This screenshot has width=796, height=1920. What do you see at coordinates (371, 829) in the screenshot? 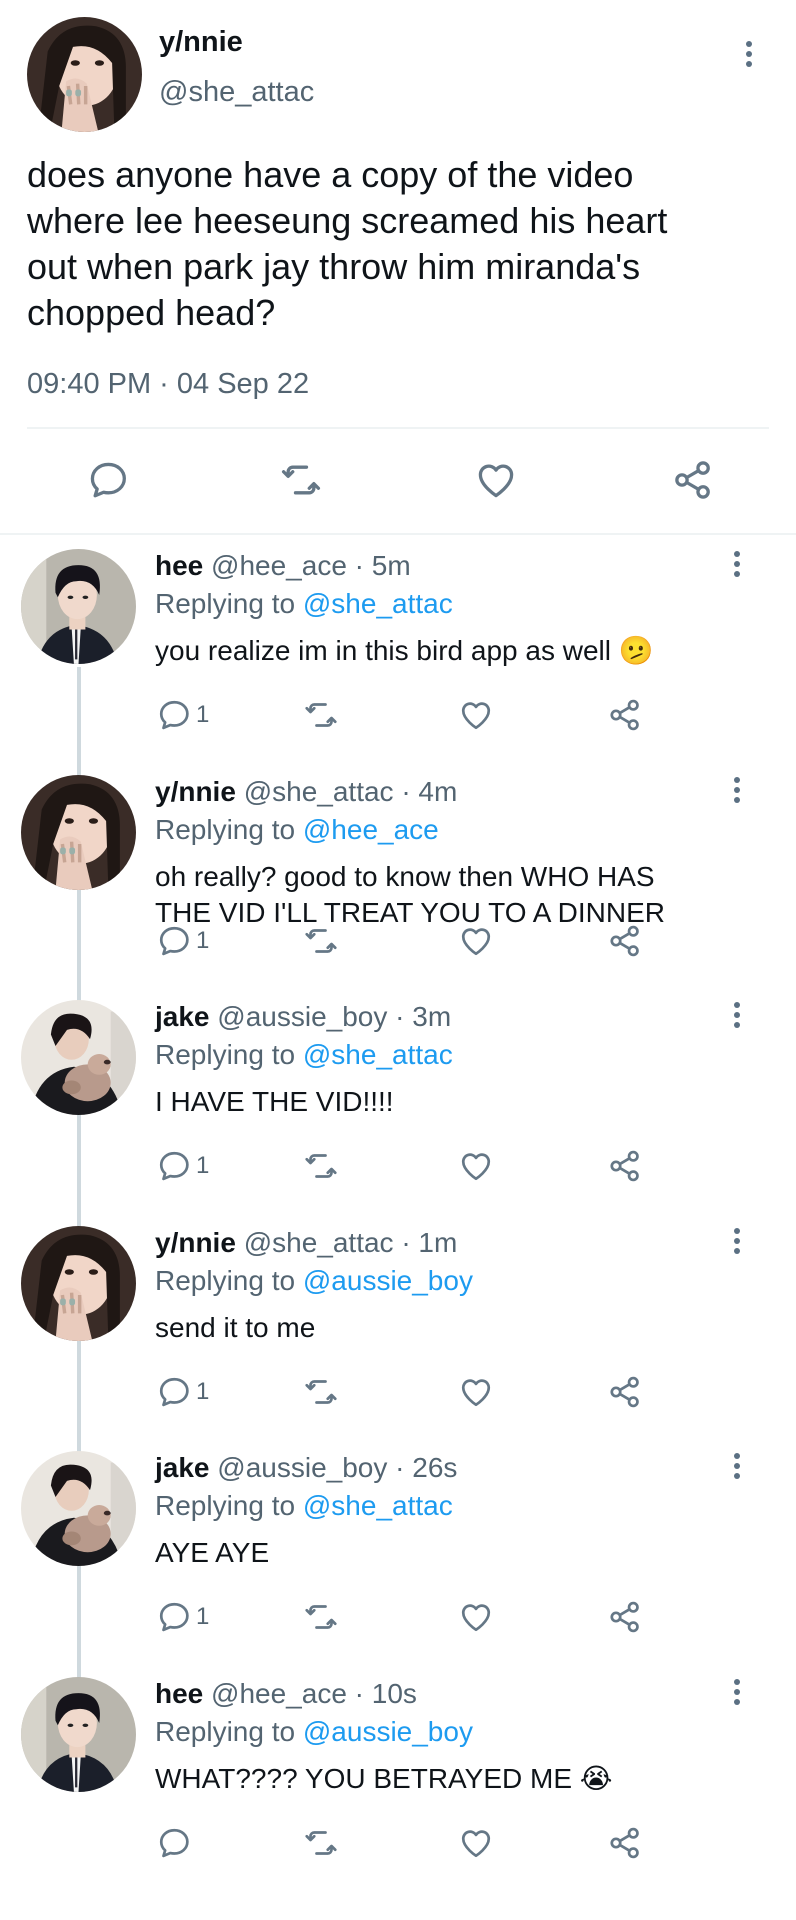
I see `replying-to-link: @hee_ace` at bounding box center [371, 829].